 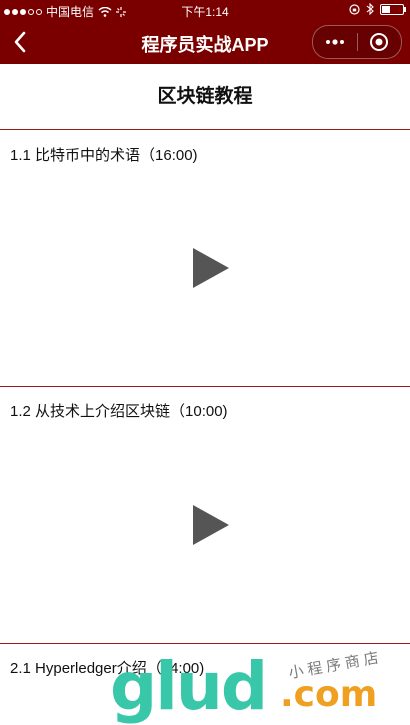 I want to click on more-button, so click(x=335, y=42).